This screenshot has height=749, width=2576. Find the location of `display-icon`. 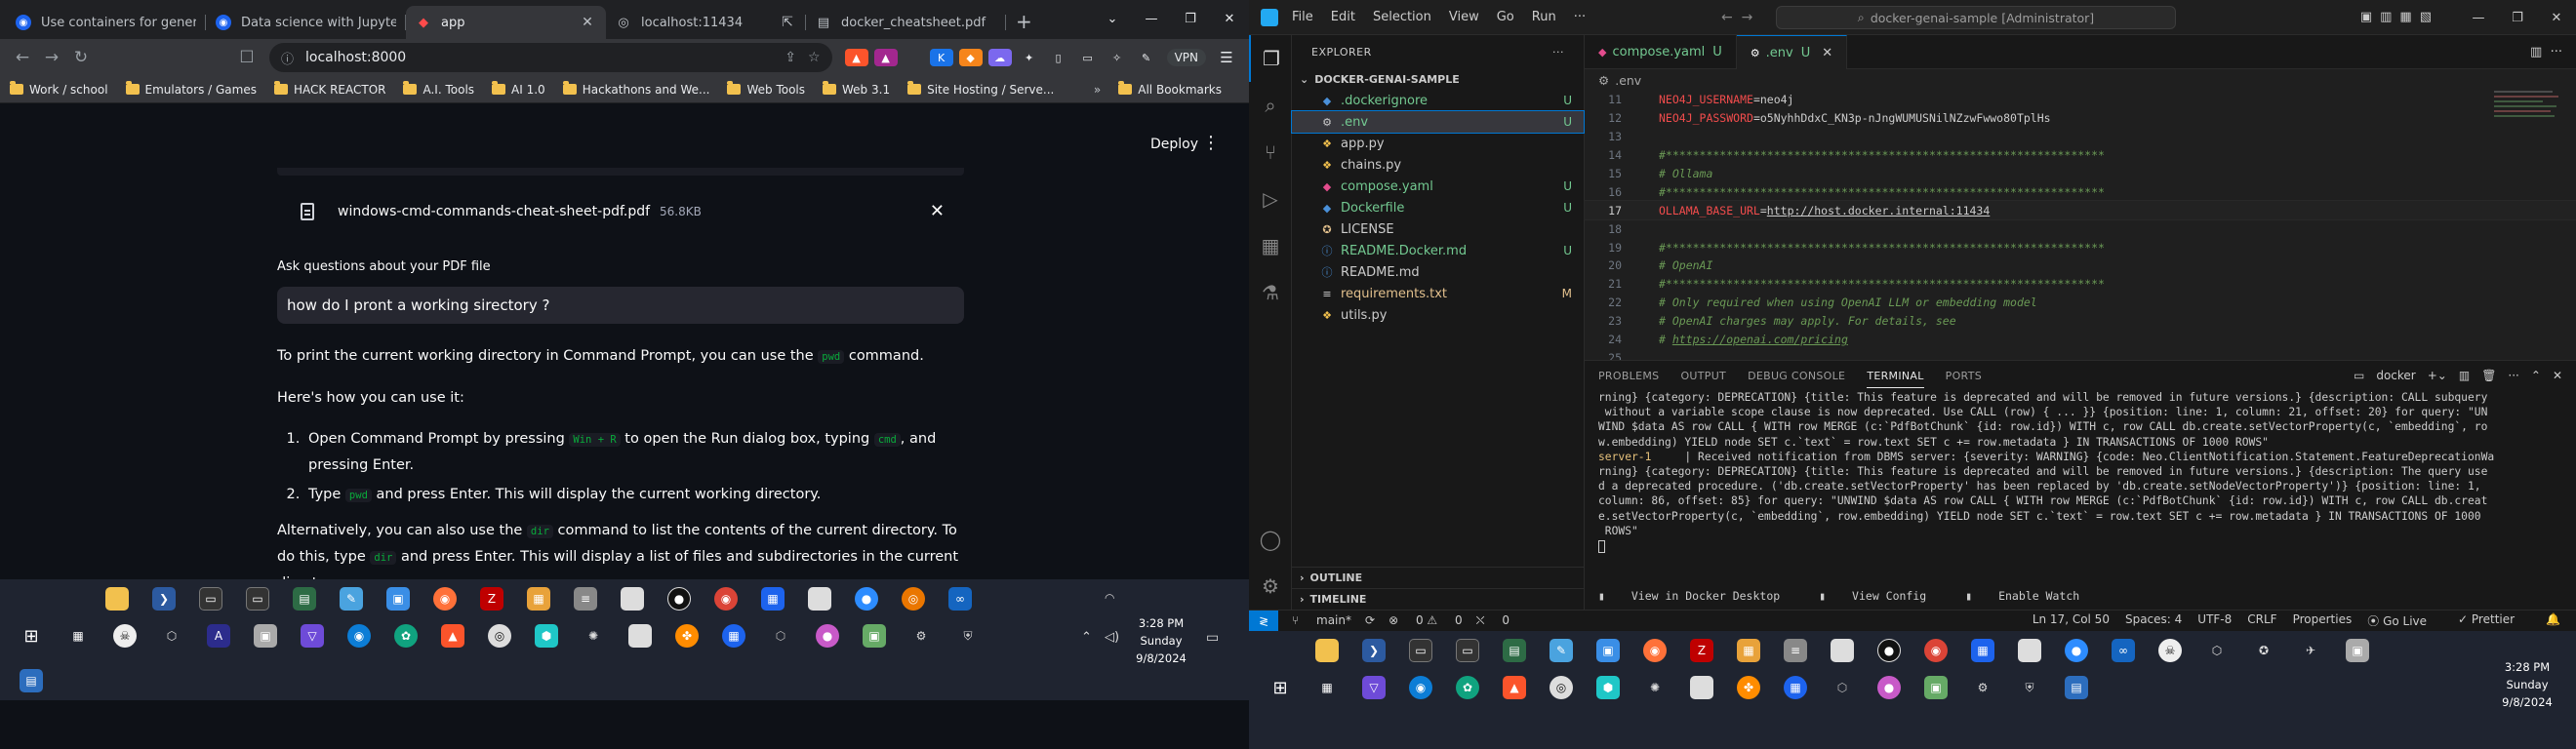

display-icon is located at coordinates (819, 599).